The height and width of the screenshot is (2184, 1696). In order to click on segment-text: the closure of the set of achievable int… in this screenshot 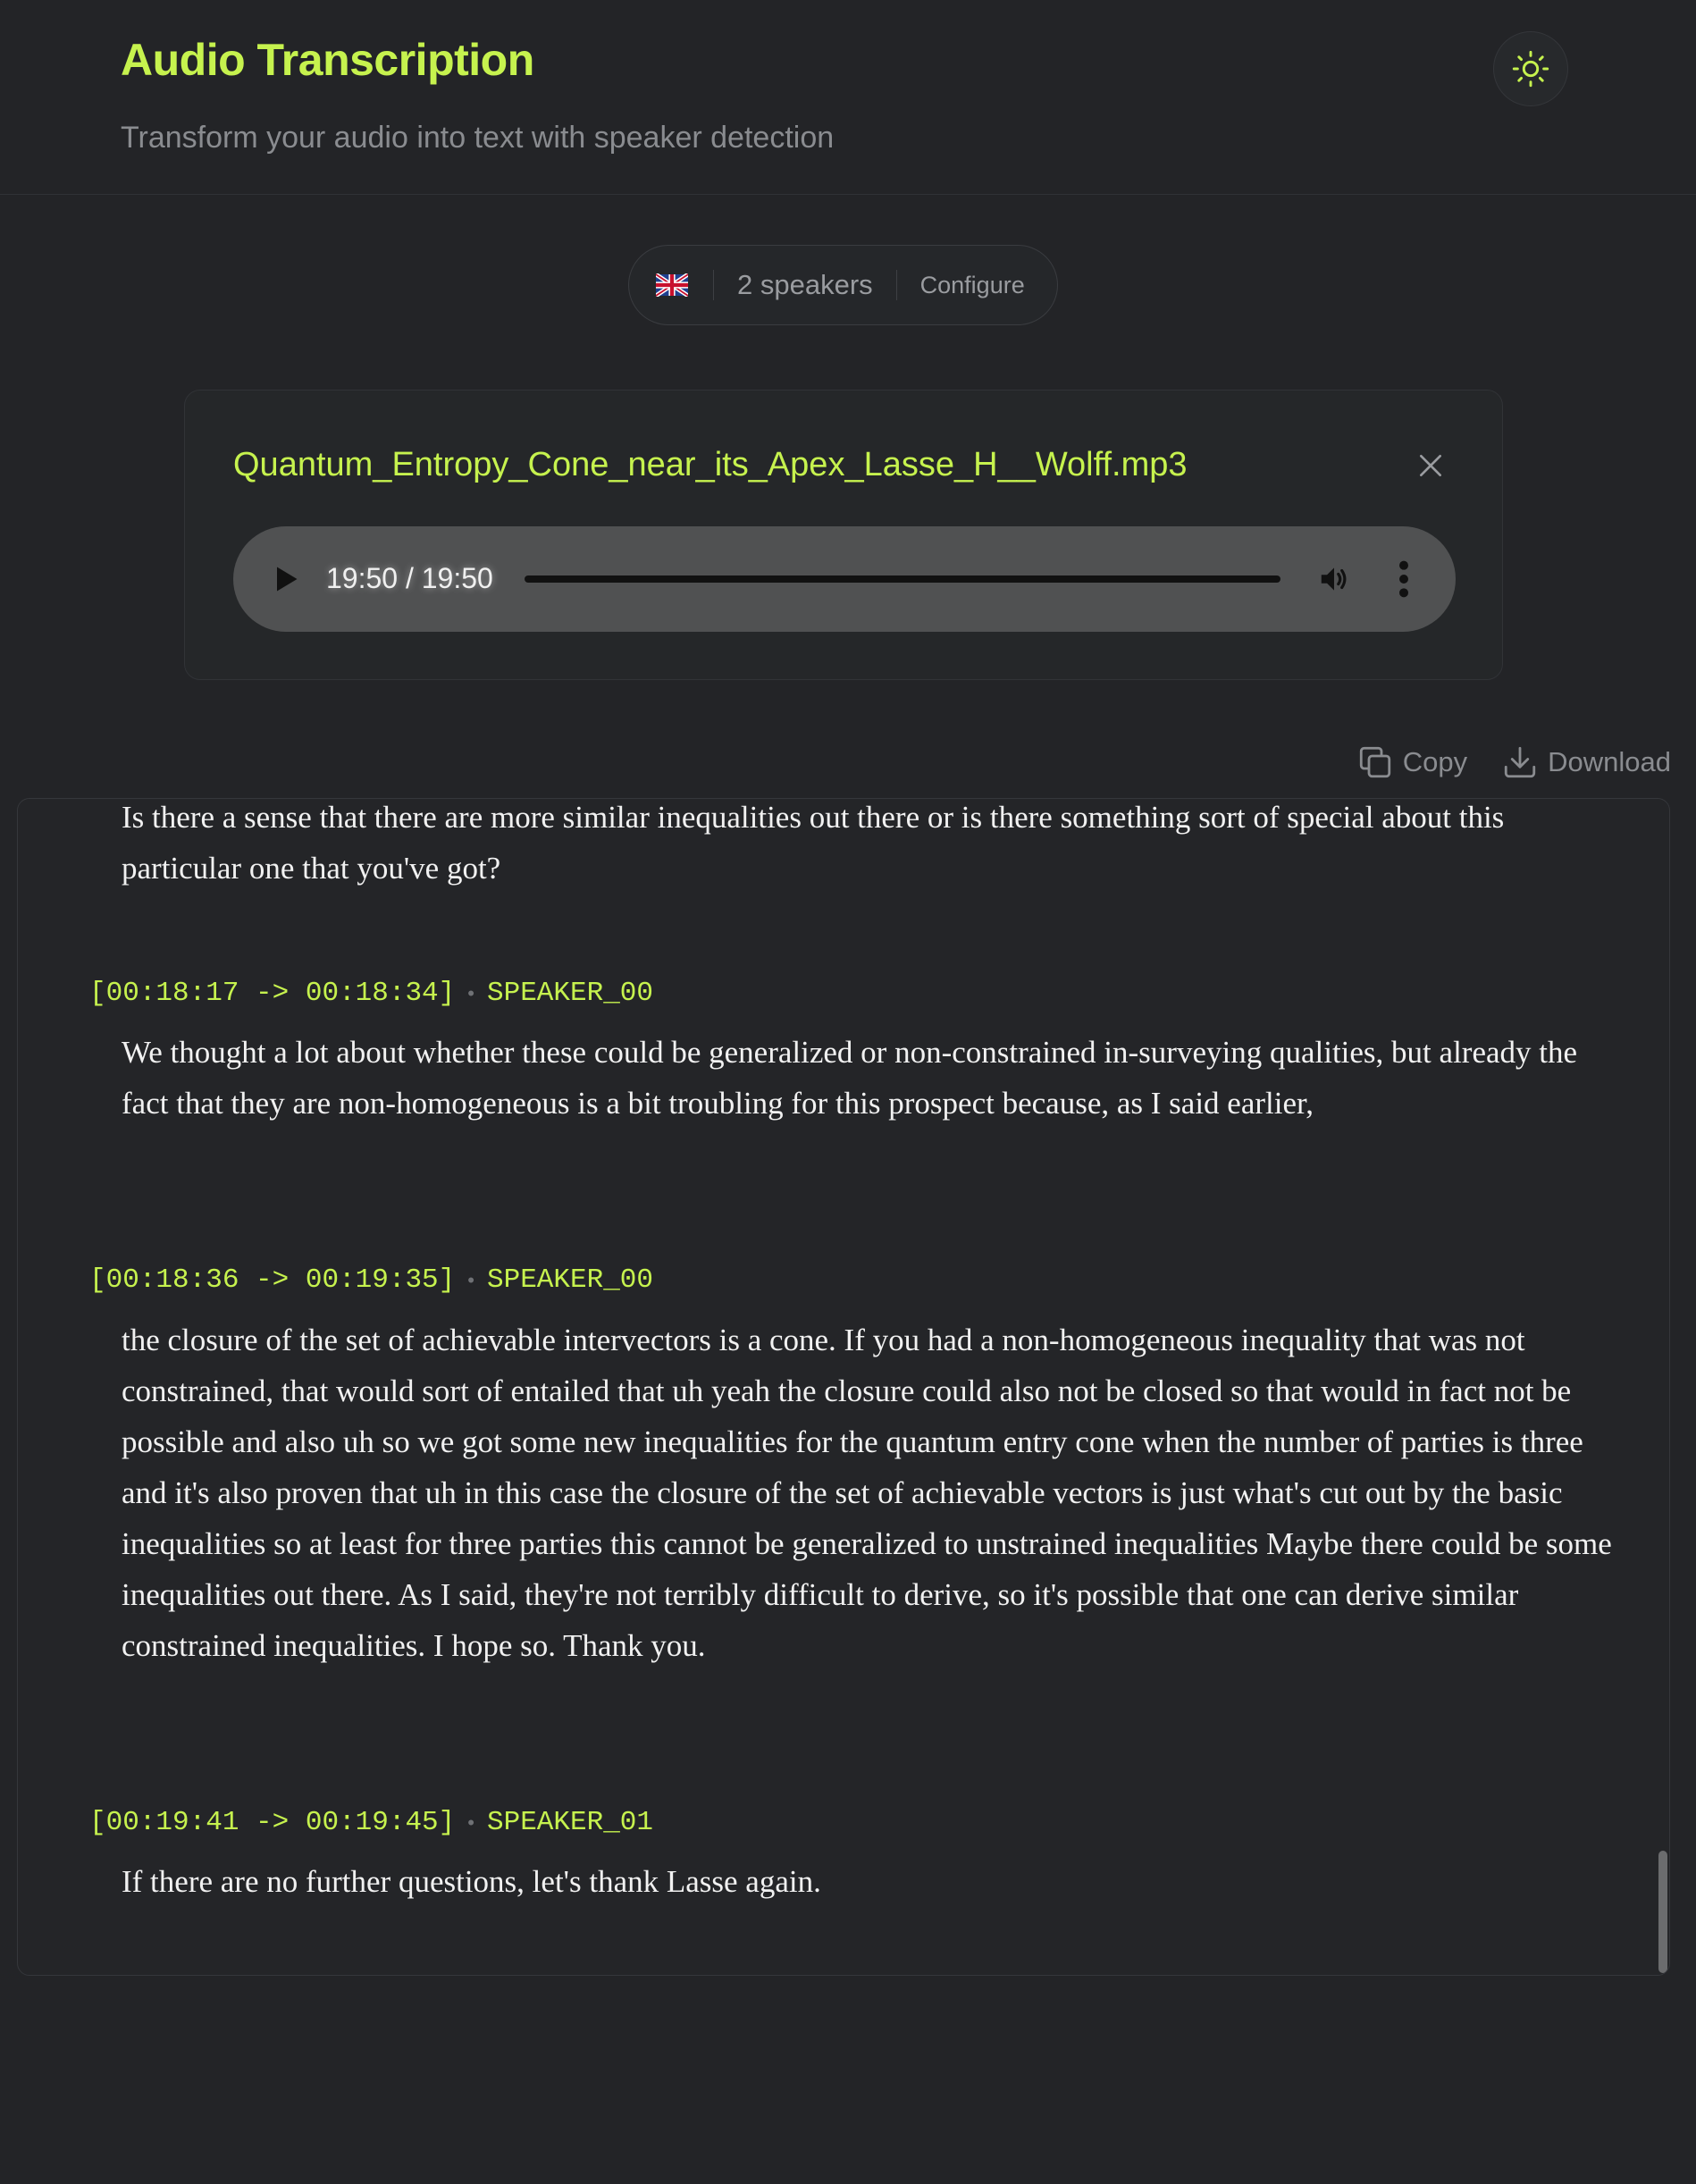, I will do `click(867, 1493)`.